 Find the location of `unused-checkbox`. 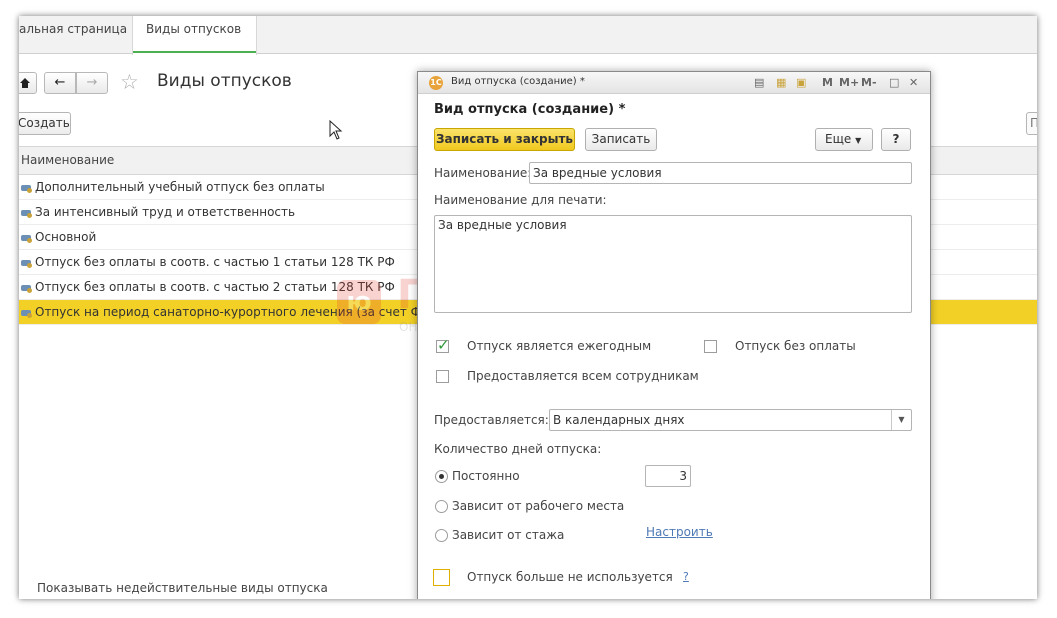

unused-checkbox is located at coordinates (441, 577).